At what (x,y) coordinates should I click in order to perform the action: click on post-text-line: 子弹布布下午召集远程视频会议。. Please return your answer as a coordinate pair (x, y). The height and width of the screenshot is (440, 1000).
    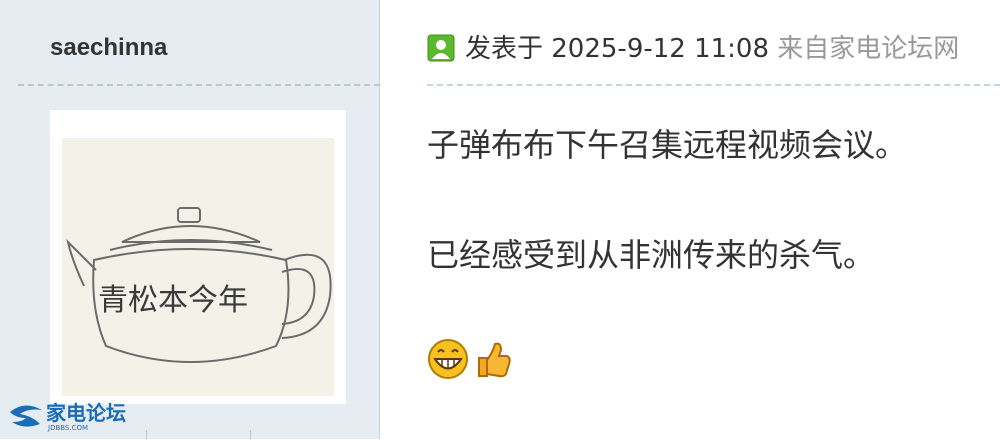
    Looking at the image, I should click on (667, 145).